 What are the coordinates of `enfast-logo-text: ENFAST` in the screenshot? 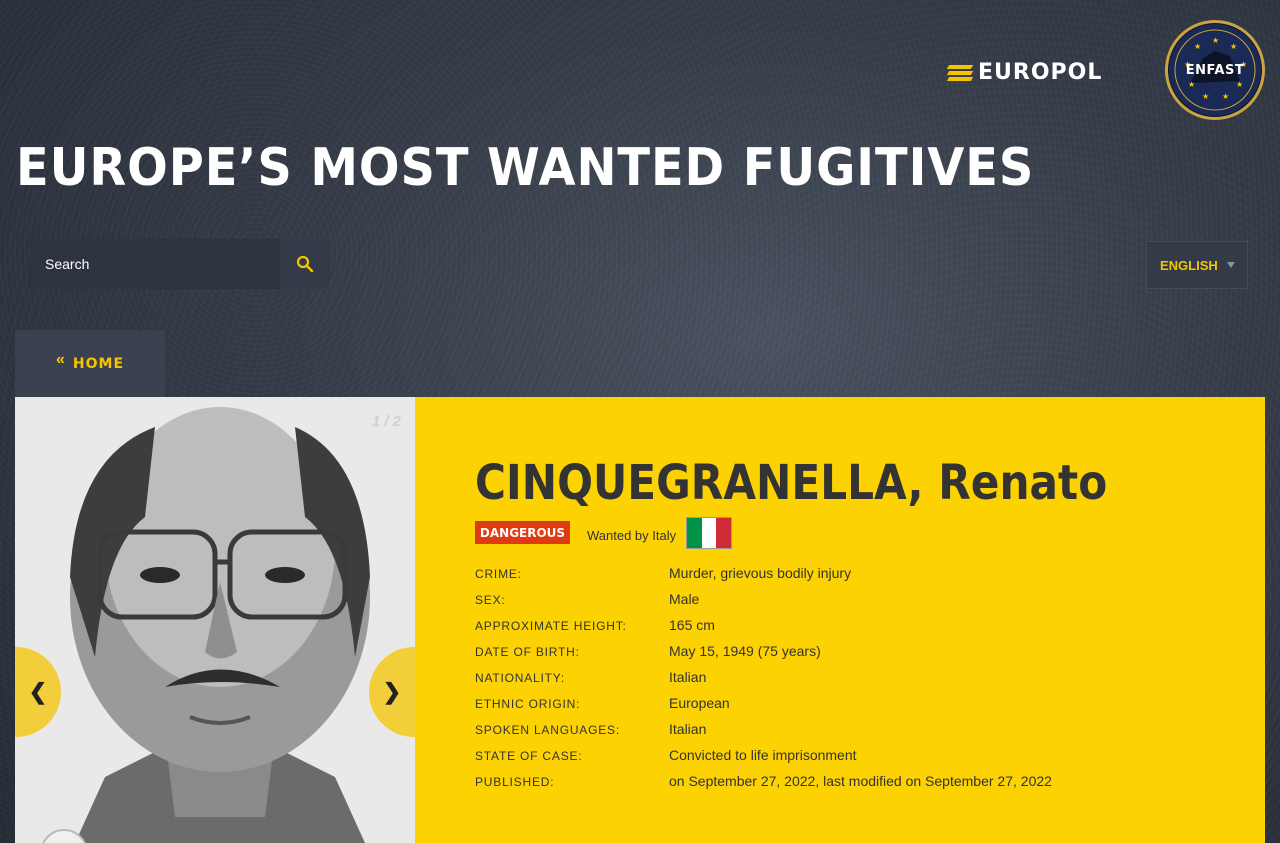 It's located at (1215, 70).